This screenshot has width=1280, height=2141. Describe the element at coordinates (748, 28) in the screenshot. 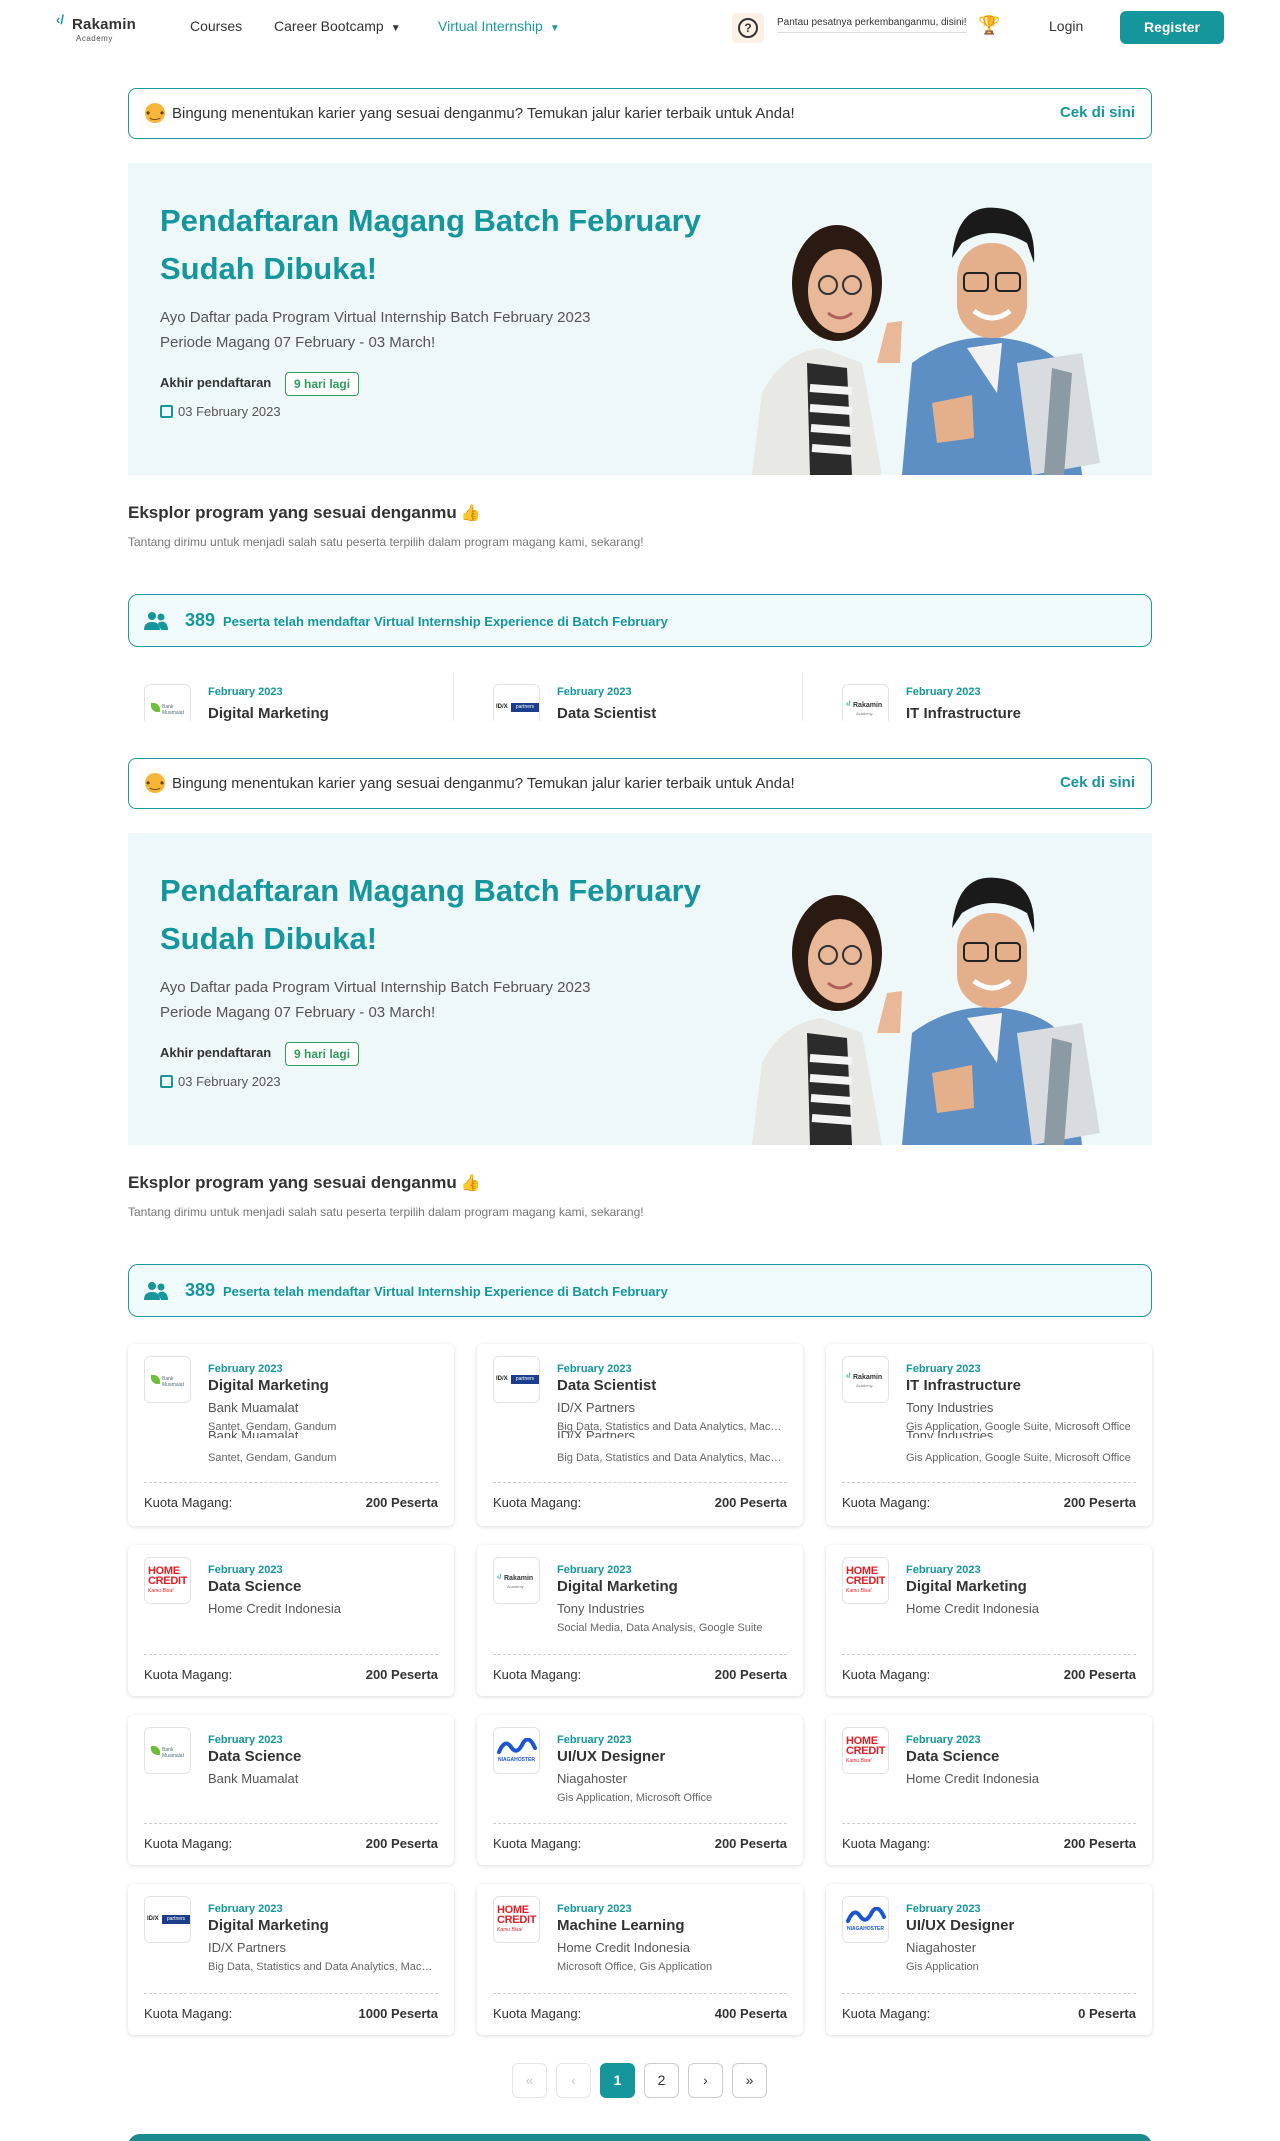

I see `help-icon: ?` at that location.